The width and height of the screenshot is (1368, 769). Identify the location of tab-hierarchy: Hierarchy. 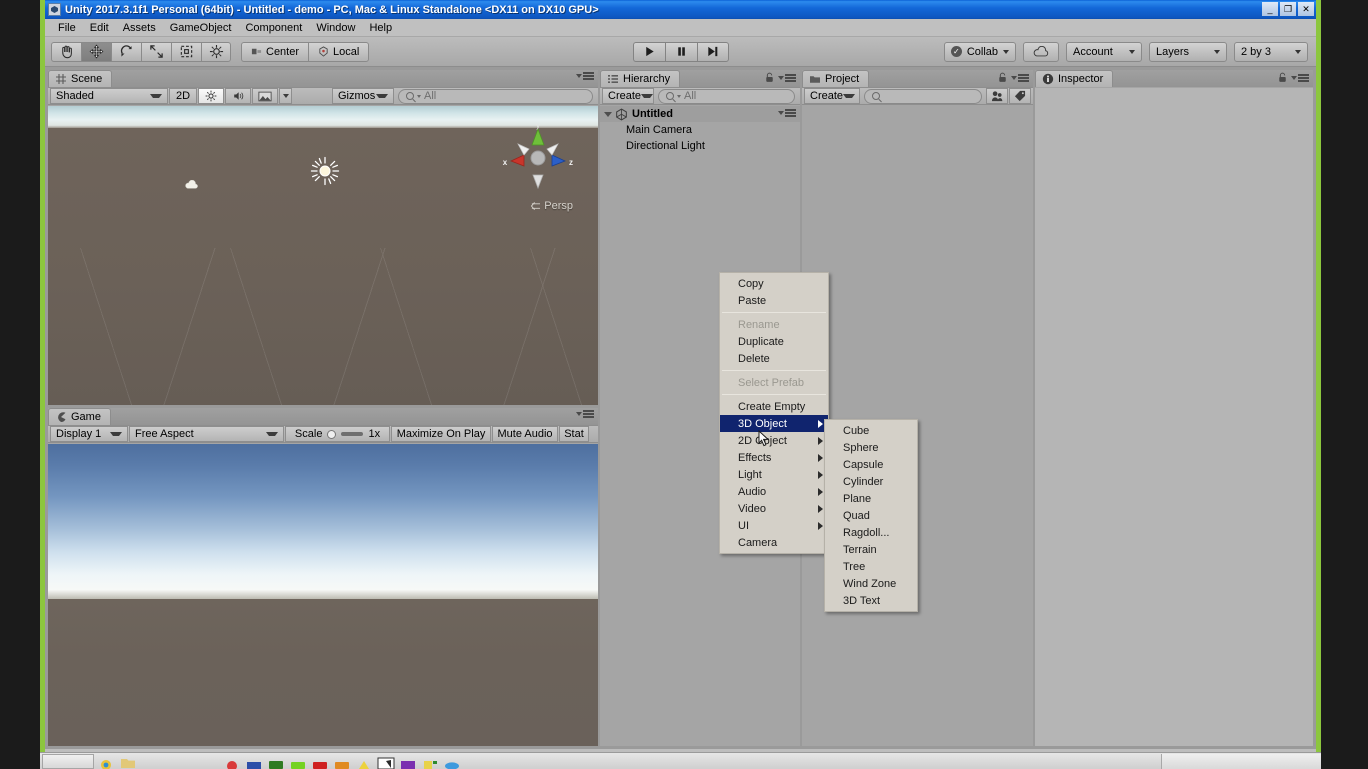
(640, 78).